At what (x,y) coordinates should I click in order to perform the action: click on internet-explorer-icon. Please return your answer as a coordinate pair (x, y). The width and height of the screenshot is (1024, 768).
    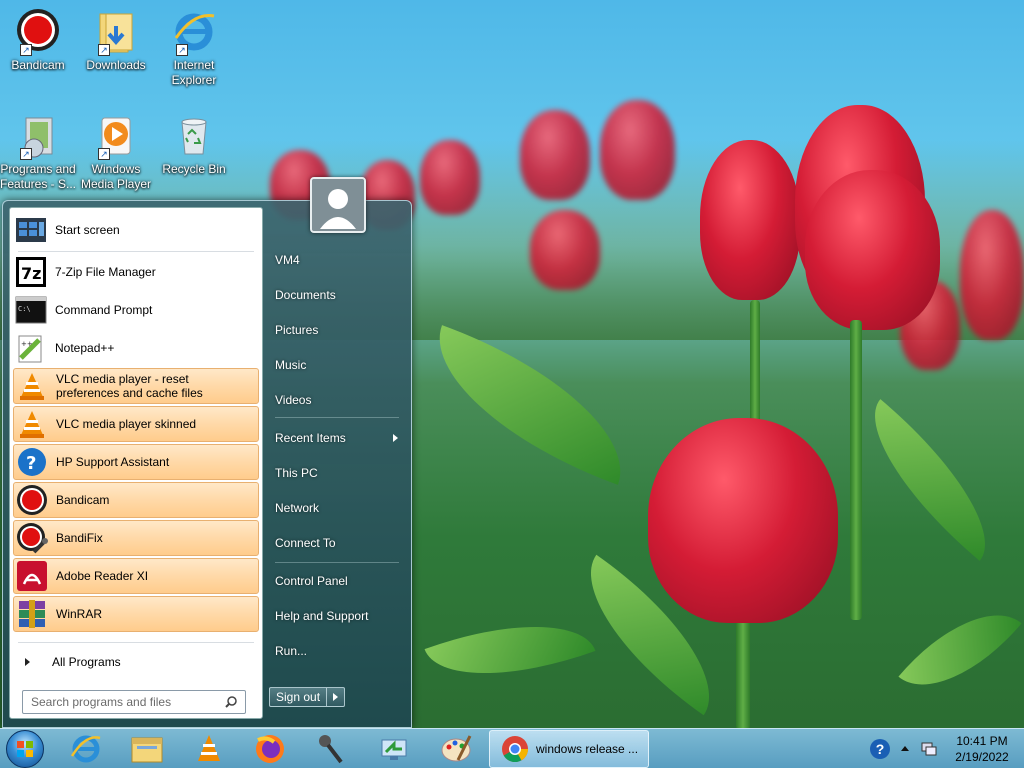
    Looking at the image, I should click on (85, 749).